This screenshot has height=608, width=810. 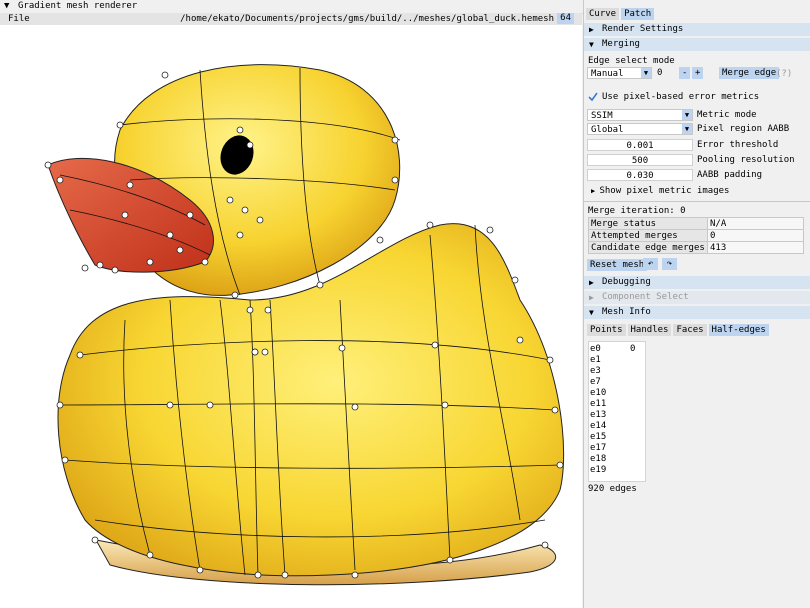 I want to click on list-item: e19, so click(x=598, y=470).